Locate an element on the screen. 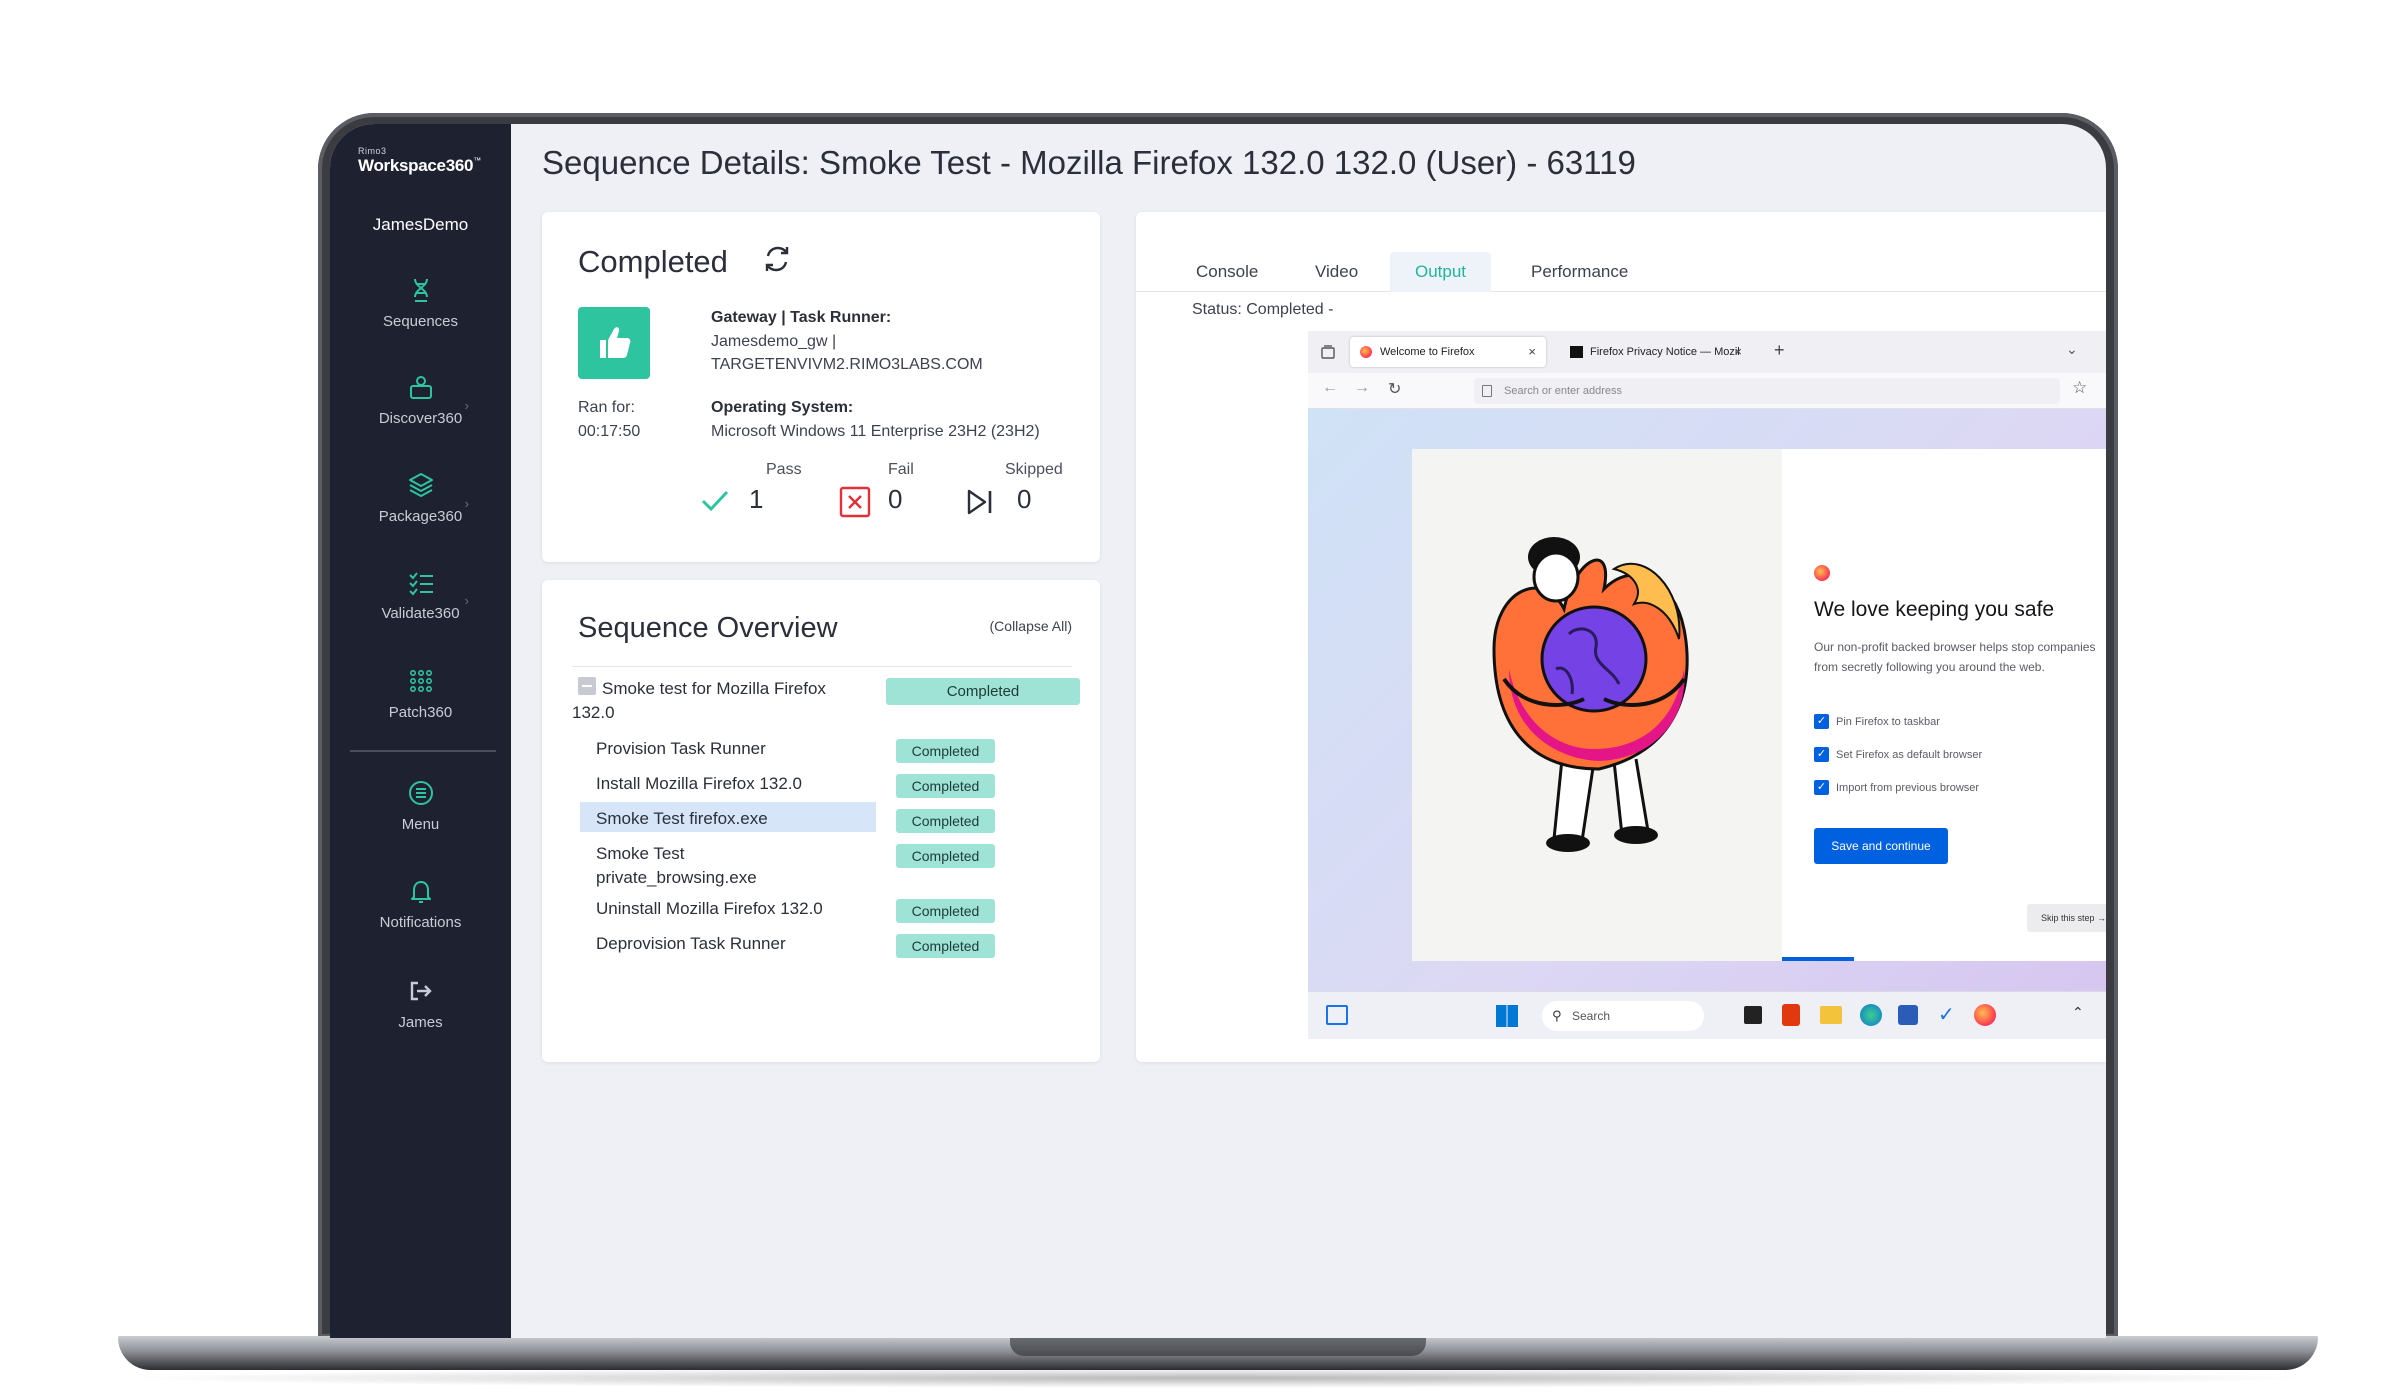 The height and width of the screenshot is (1400, 2400). skip-step-button: Skip this step → is located at coordinates (2066, 918).